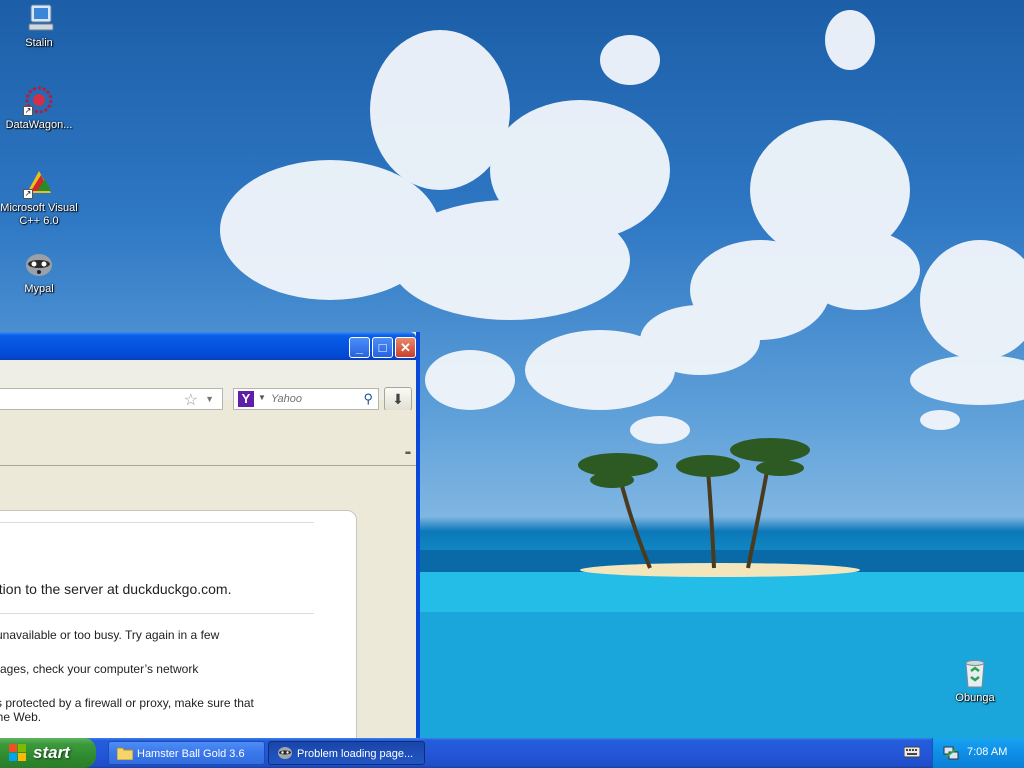 This screenshot has width=1024, height=768. Describe the element at coordinates (975, 673) in the screenshot. I see `recycle-bin-icon` at that location.